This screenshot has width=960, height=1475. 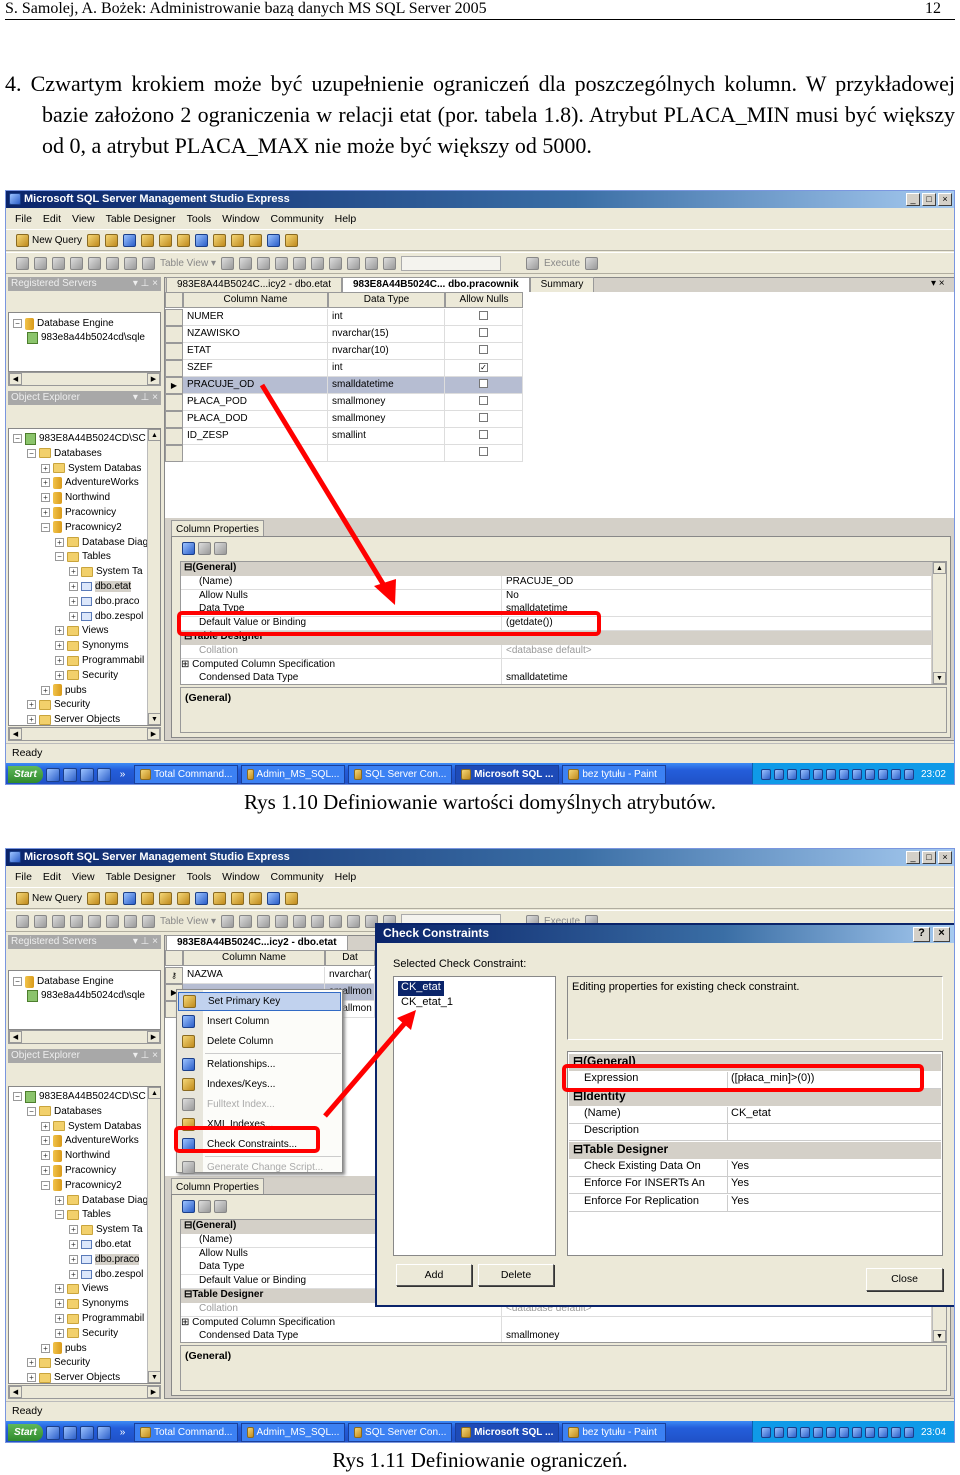 I want to click on column-name-cell: NAZWA, so click(x=254, y=975).